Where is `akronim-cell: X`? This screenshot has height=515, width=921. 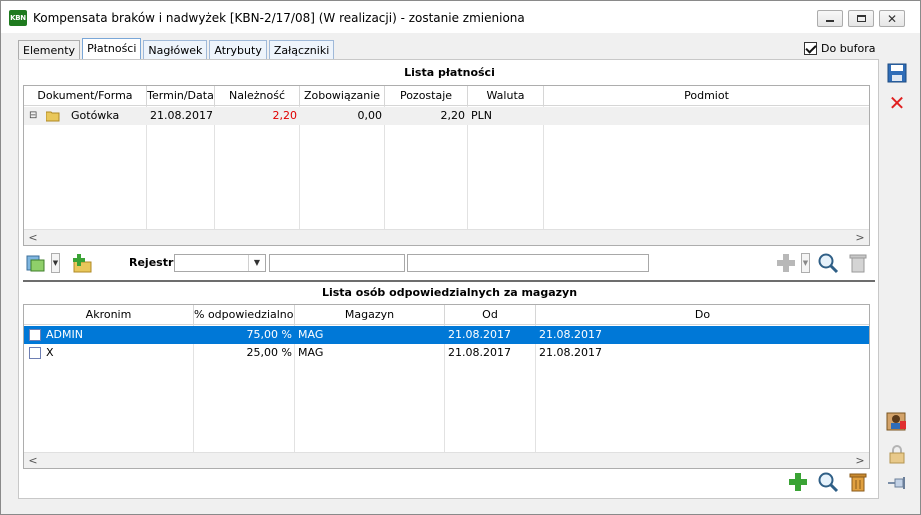
akronim-cell: X is located at coordinates (50, 352).